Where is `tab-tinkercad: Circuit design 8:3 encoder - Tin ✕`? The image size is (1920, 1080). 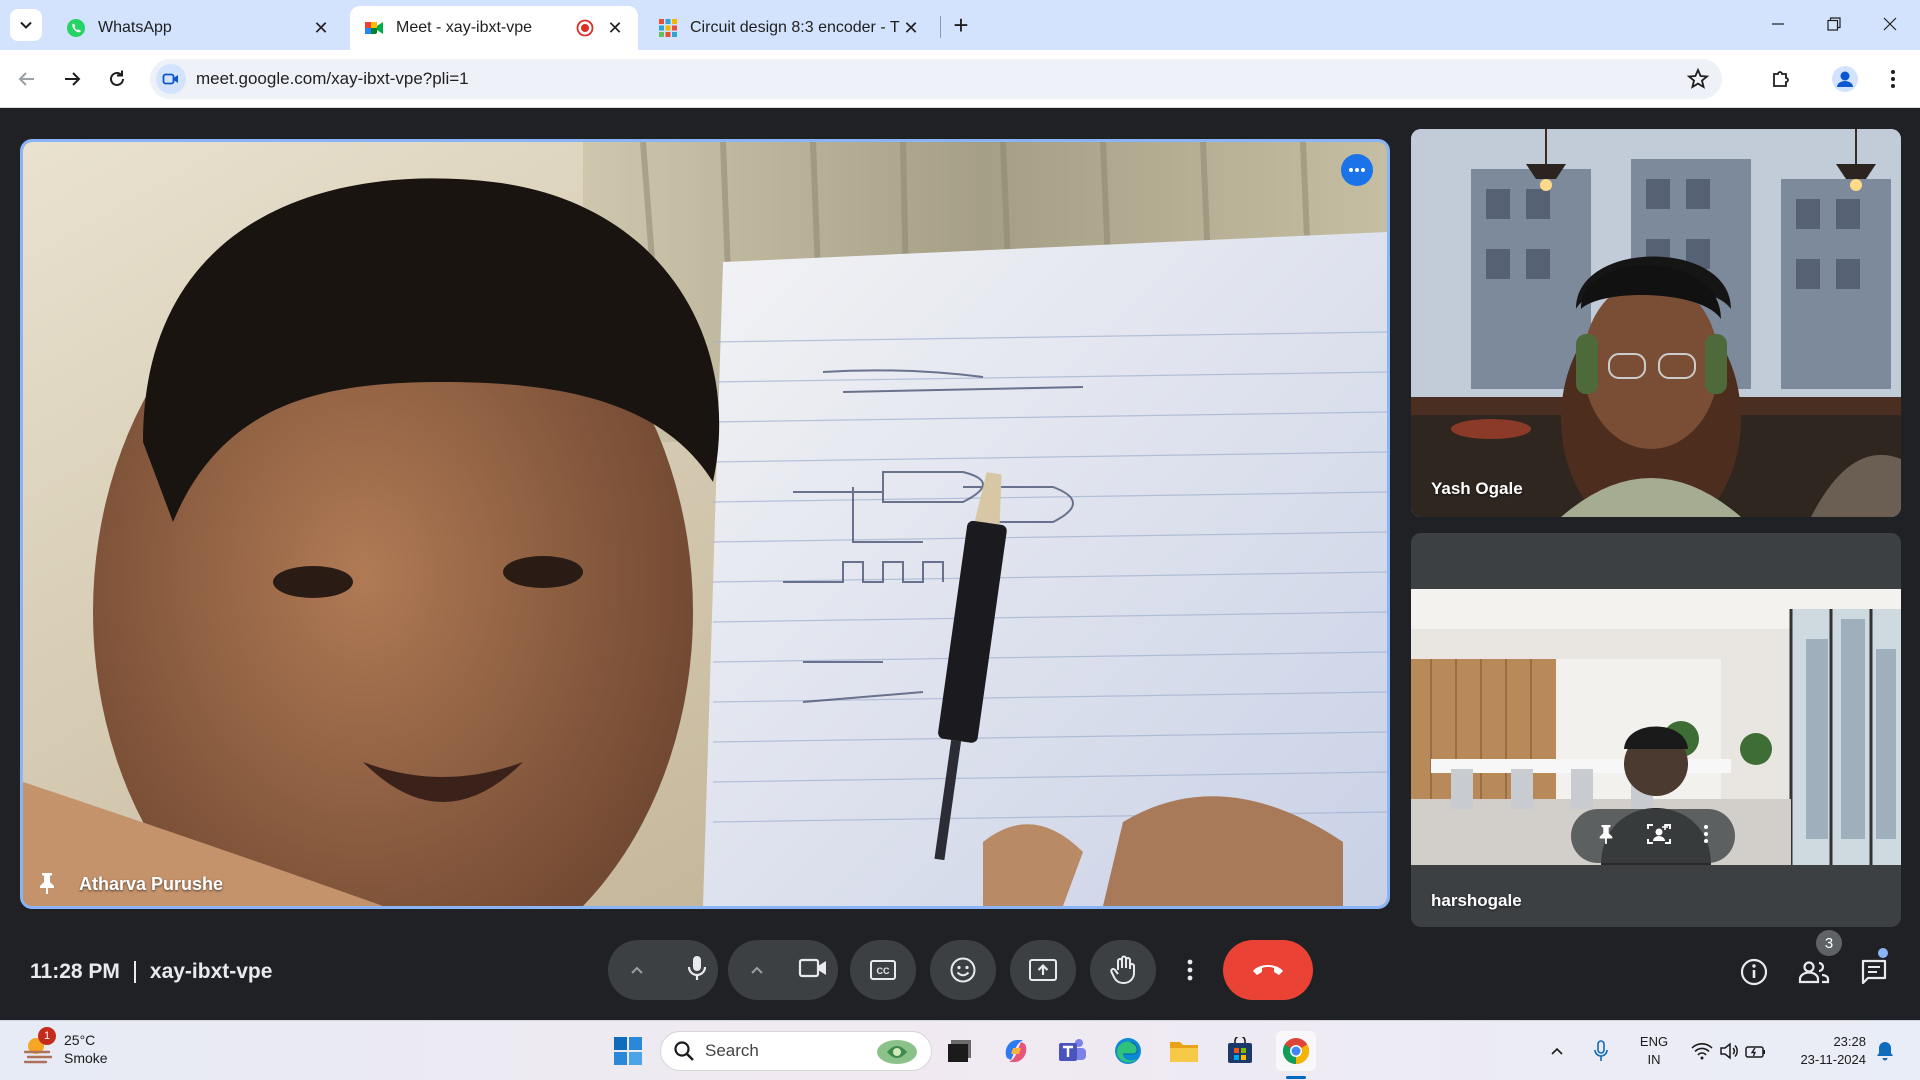
tab-tinkercad: Circuit design 8:3 encoder - Tin ✕ is located at coordinates (789, 28).